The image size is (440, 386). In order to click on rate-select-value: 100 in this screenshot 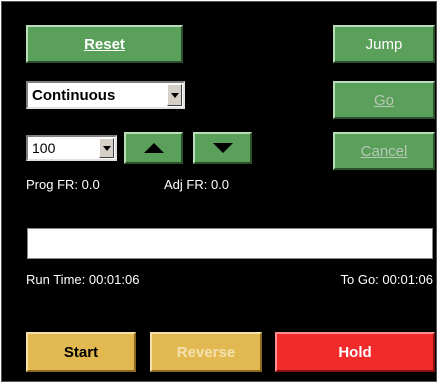, I will do `click(44, 148)`.